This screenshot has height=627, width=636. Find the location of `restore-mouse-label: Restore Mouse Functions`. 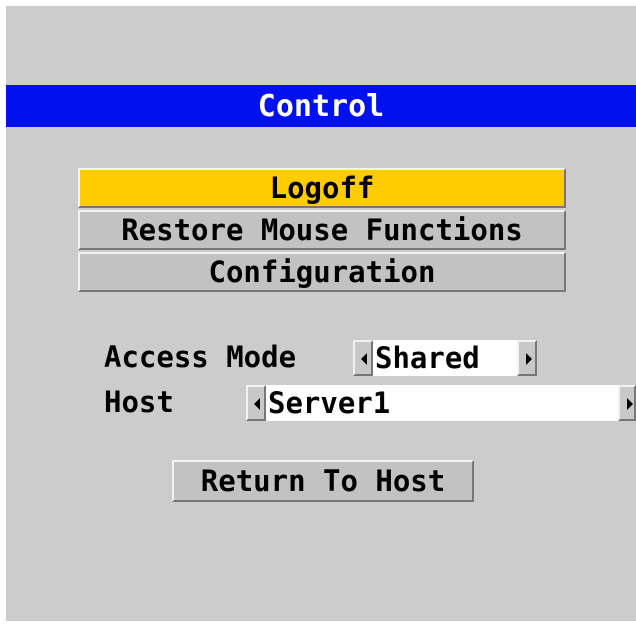

restore-mouse-label: Restore Mouse Functions is located at coordinates (322, 230).